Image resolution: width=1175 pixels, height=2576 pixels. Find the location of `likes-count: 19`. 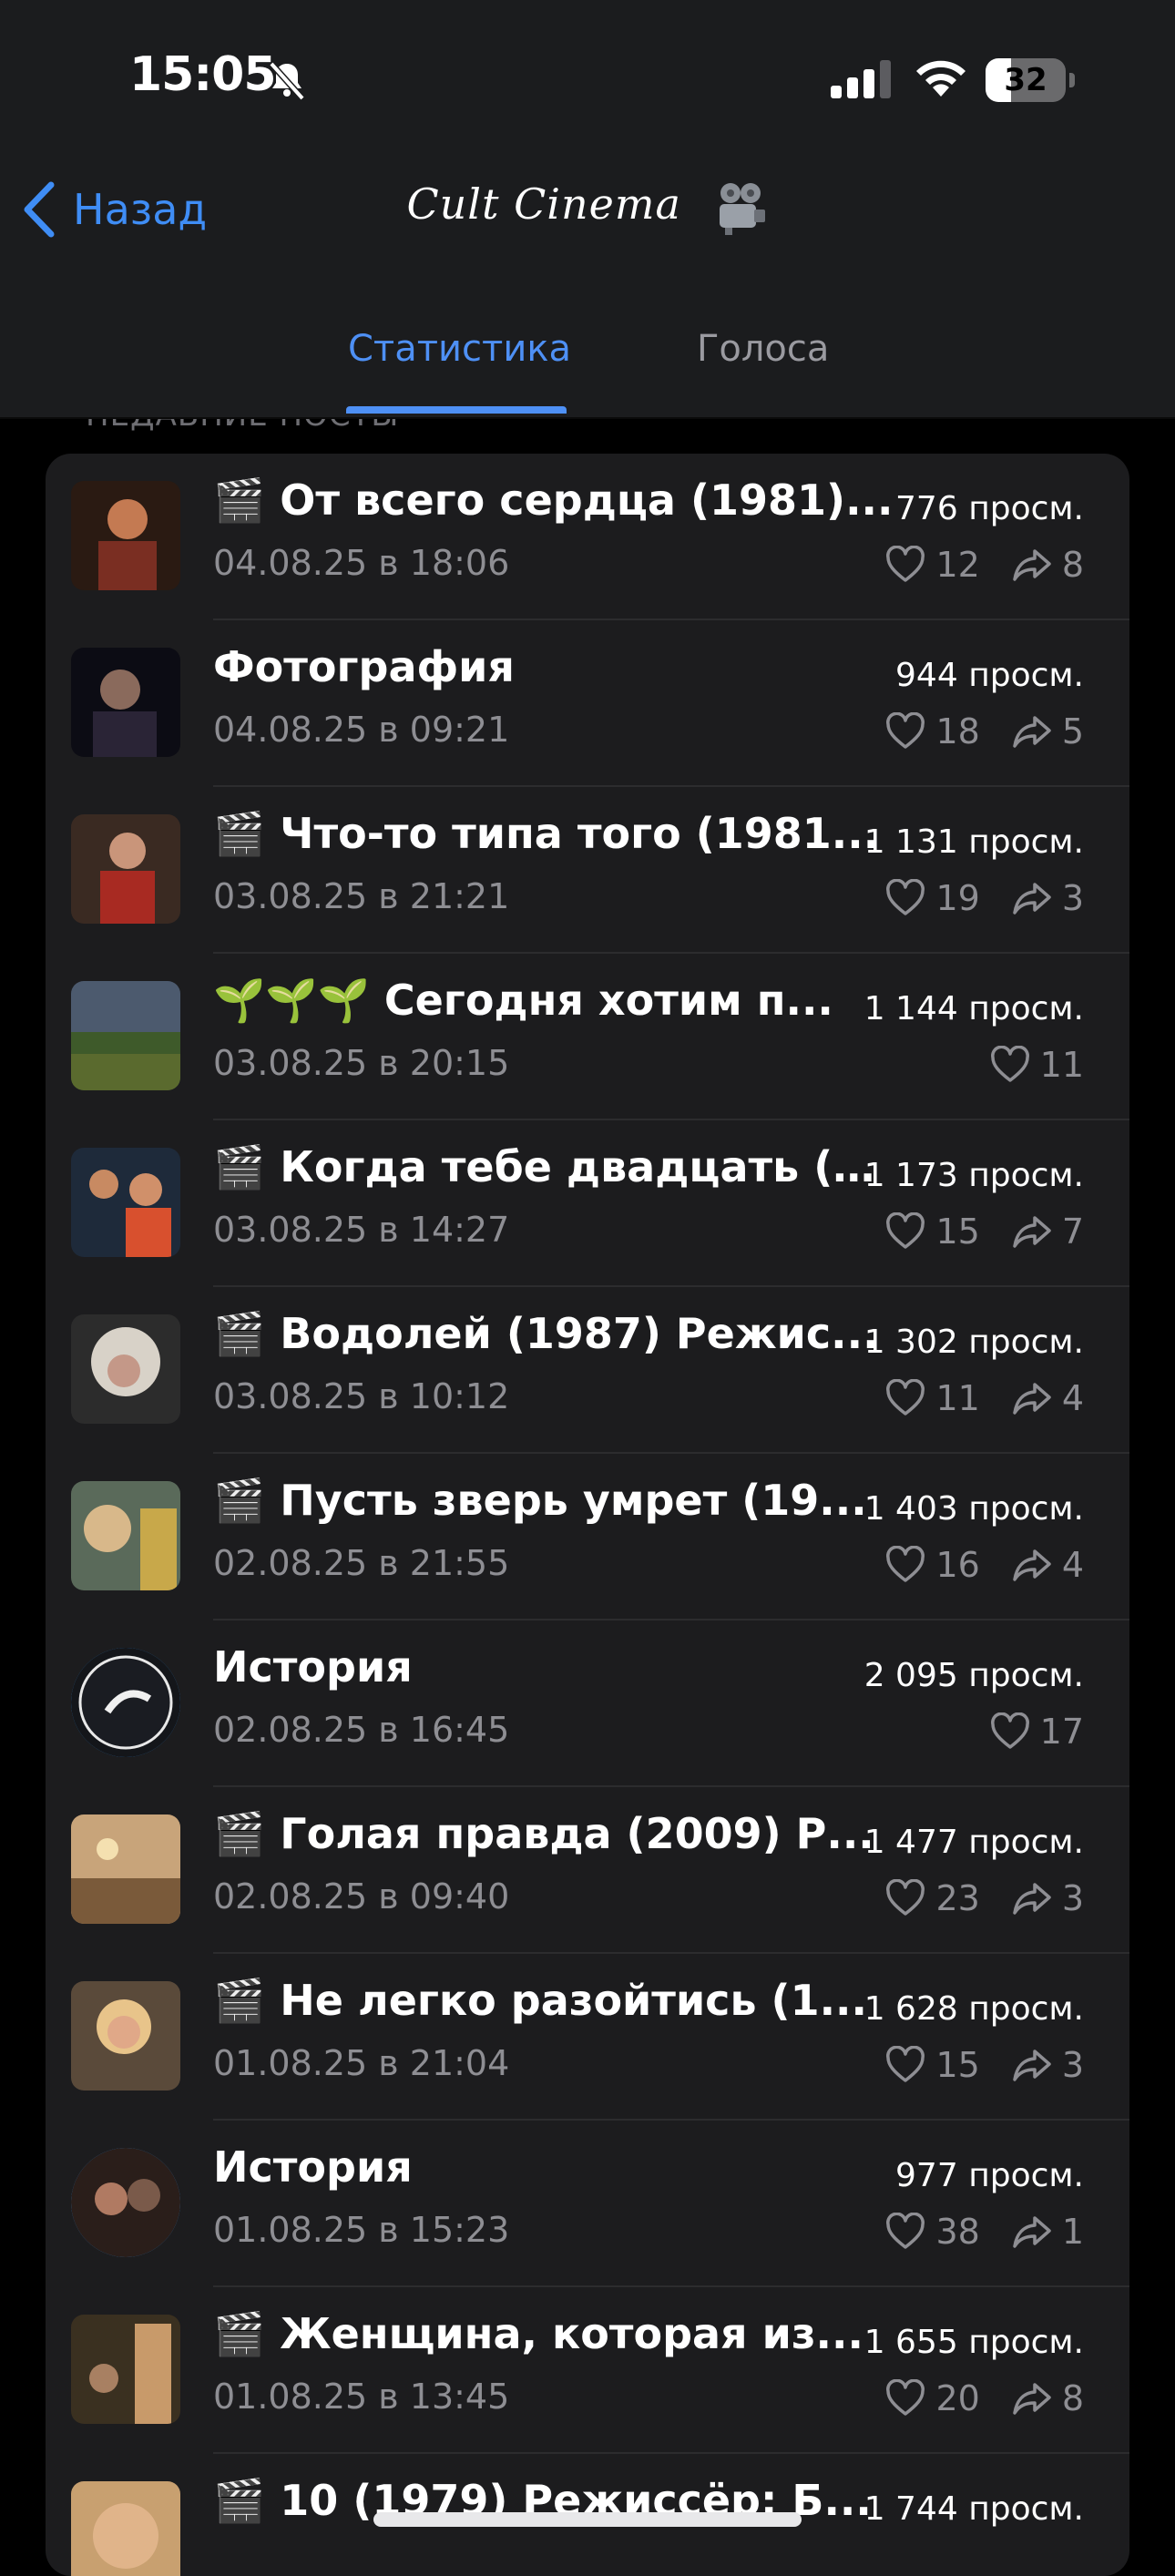

likes-count: 19 is located at coordinates (957, 898).